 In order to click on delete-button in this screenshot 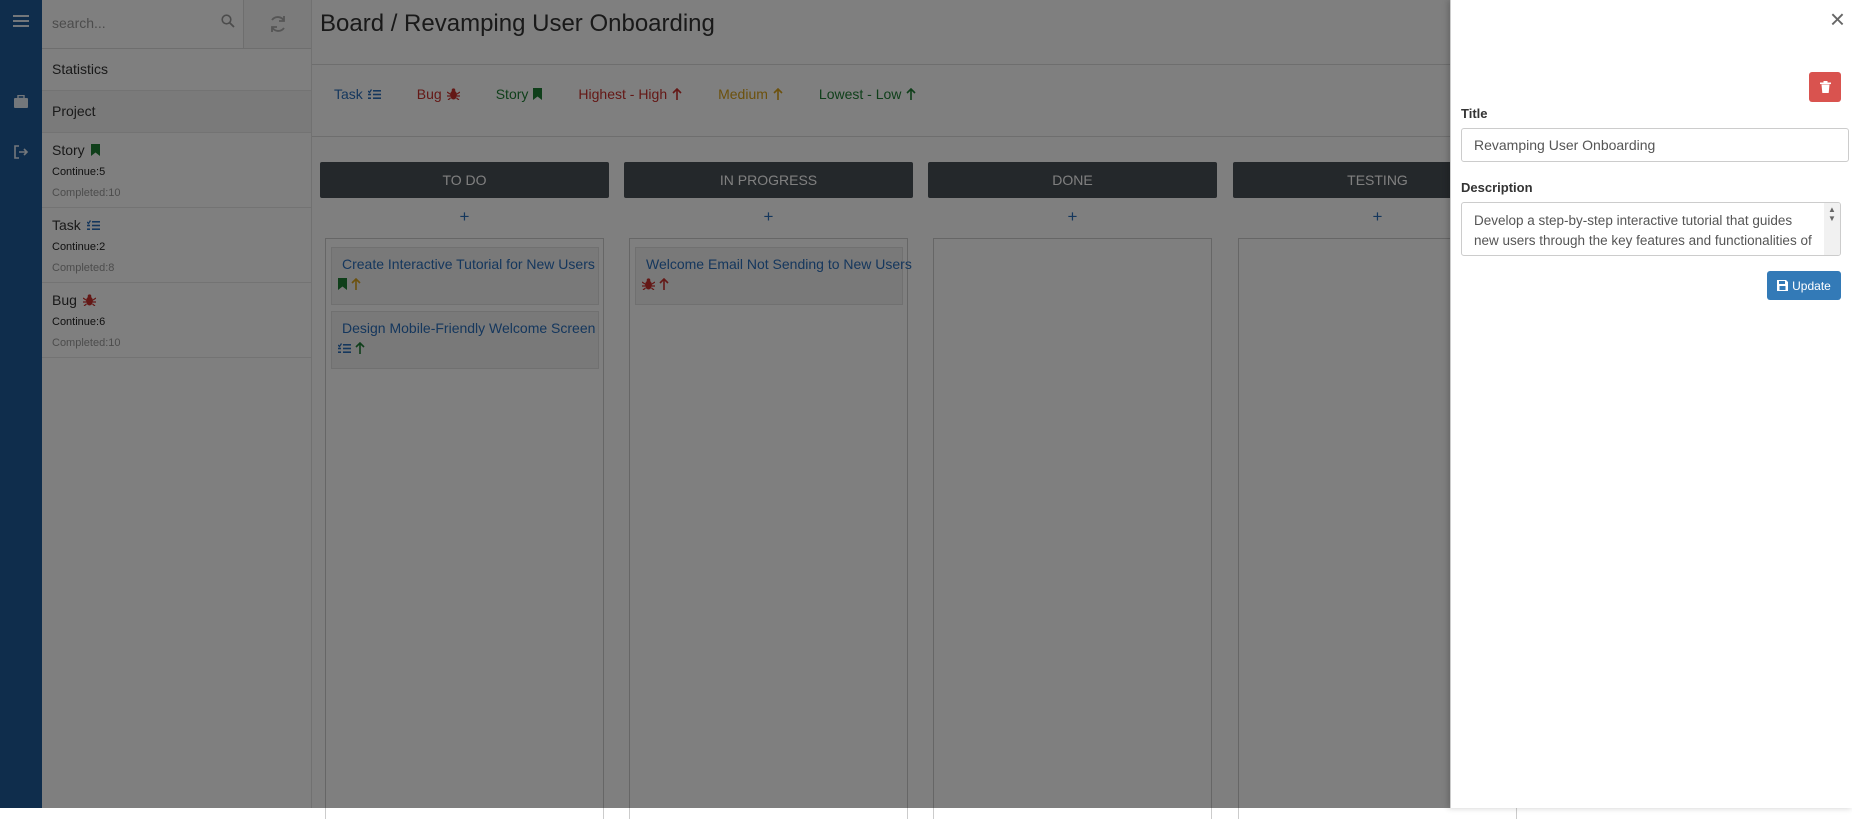, I will do `click(1825, 87)`.